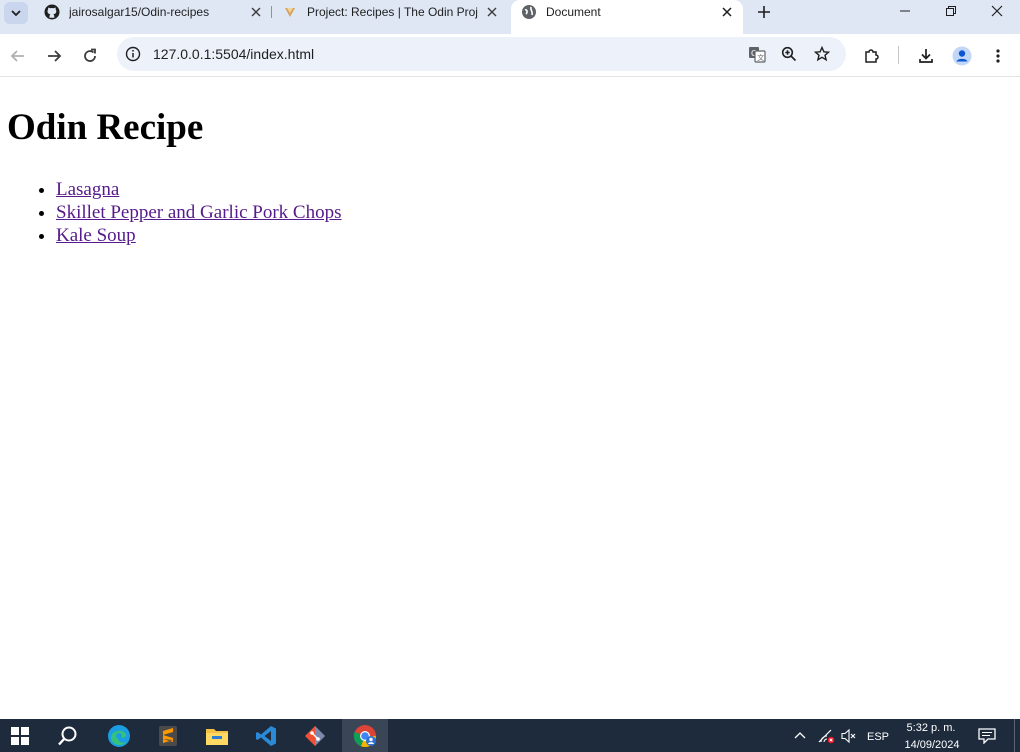 The width and height of the screenshot is (1020, 752). What do you see at coordinates (573, 12) in the screenshot?
I see `tab-title: Document` at bounding box center [573, 12].